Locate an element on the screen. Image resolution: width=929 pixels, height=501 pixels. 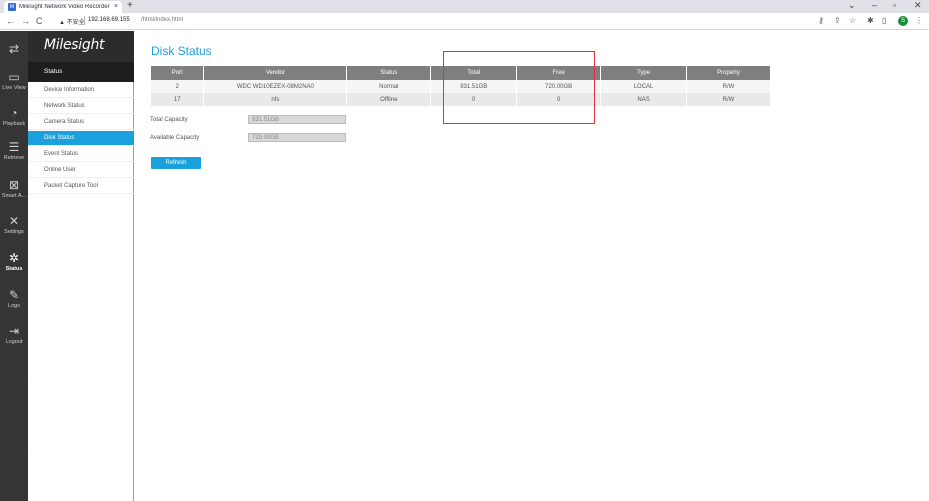
live-view-icon: ▭ is located at coordinates (14, 77).